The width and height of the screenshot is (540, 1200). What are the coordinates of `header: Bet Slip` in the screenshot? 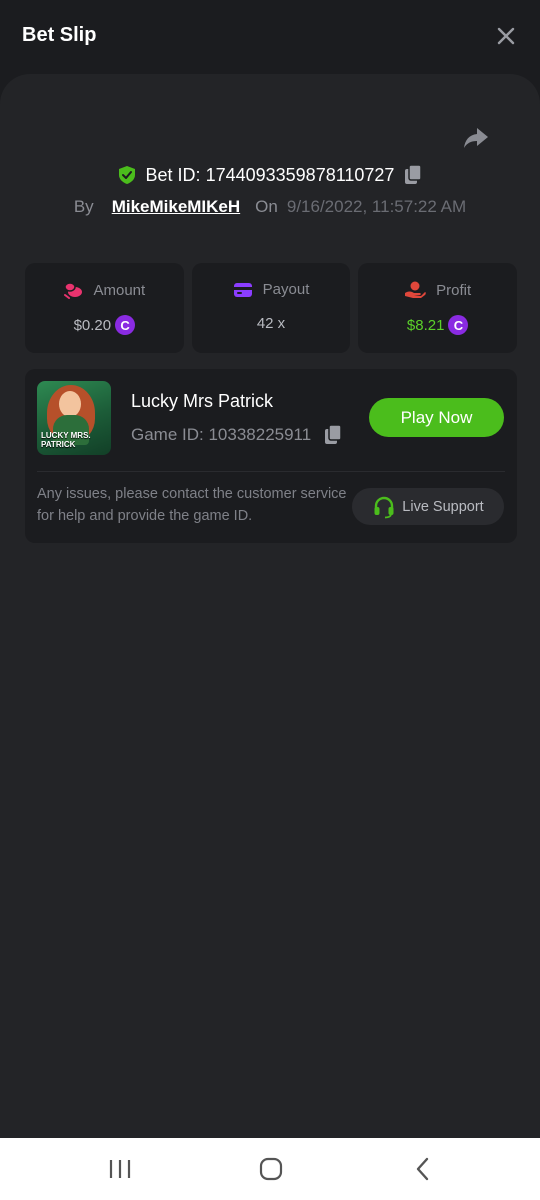 It's located at (270, 37).